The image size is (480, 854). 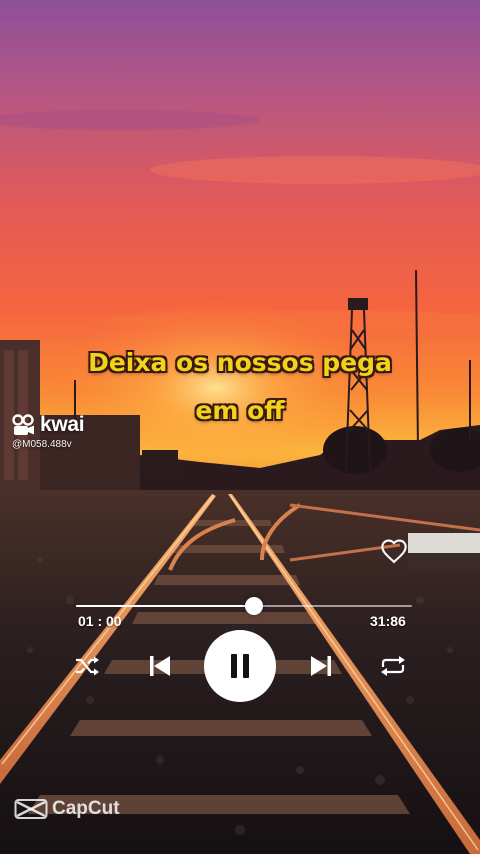 I want to click on repeat-button, so click(x=393, y=666).